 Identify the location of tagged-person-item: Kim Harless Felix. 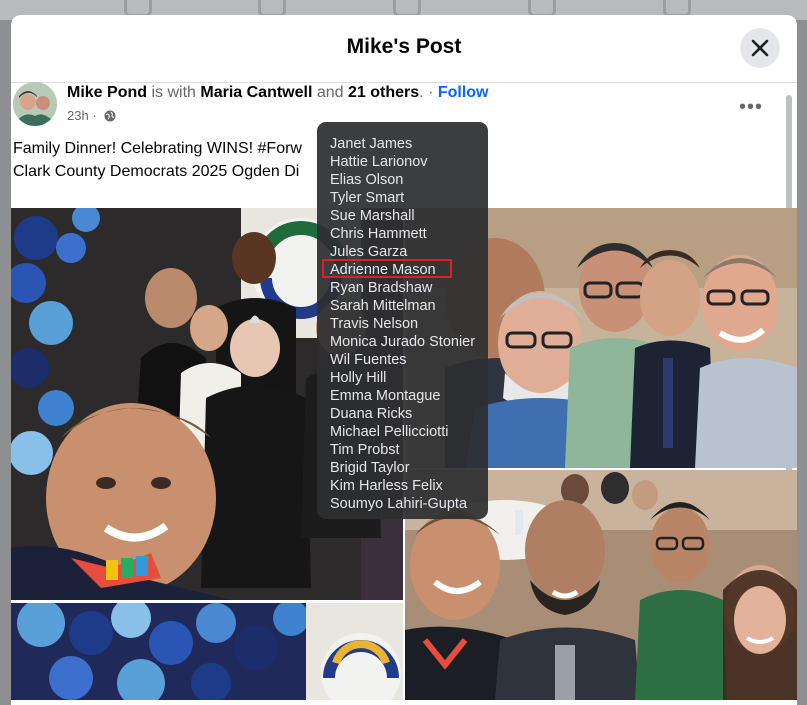
(386, 486).